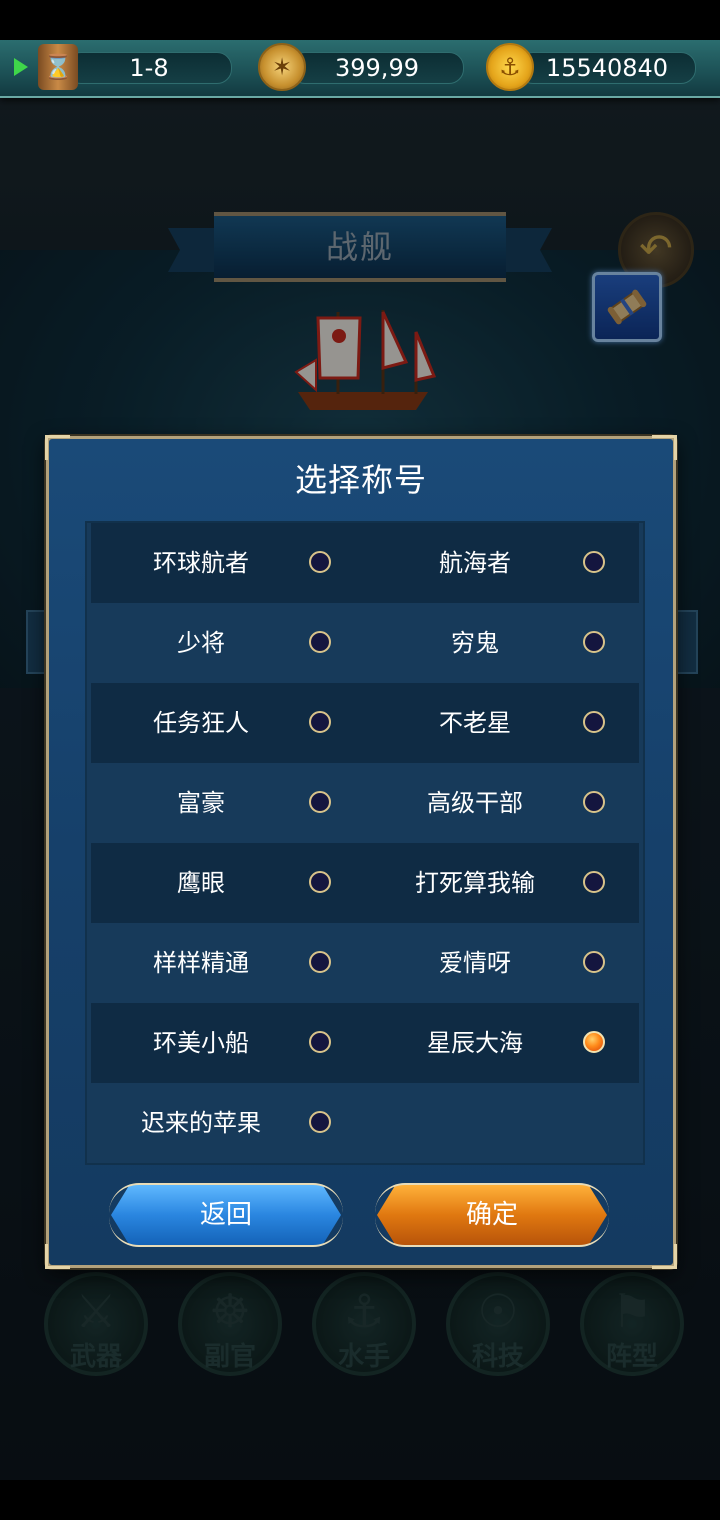  What do you see at coordinates (228, 643) in the screenshot?
I see `title-option: 少将` at bounding box center [228, 643].